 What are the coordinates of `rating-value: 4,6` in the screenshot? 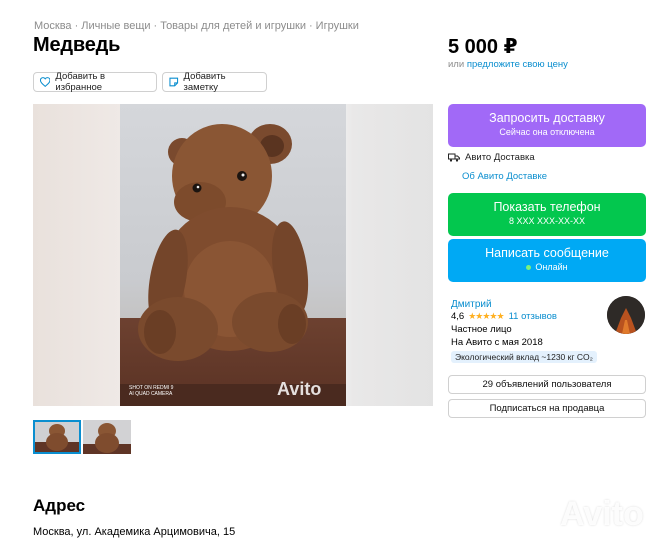 It's located at (458, 316).